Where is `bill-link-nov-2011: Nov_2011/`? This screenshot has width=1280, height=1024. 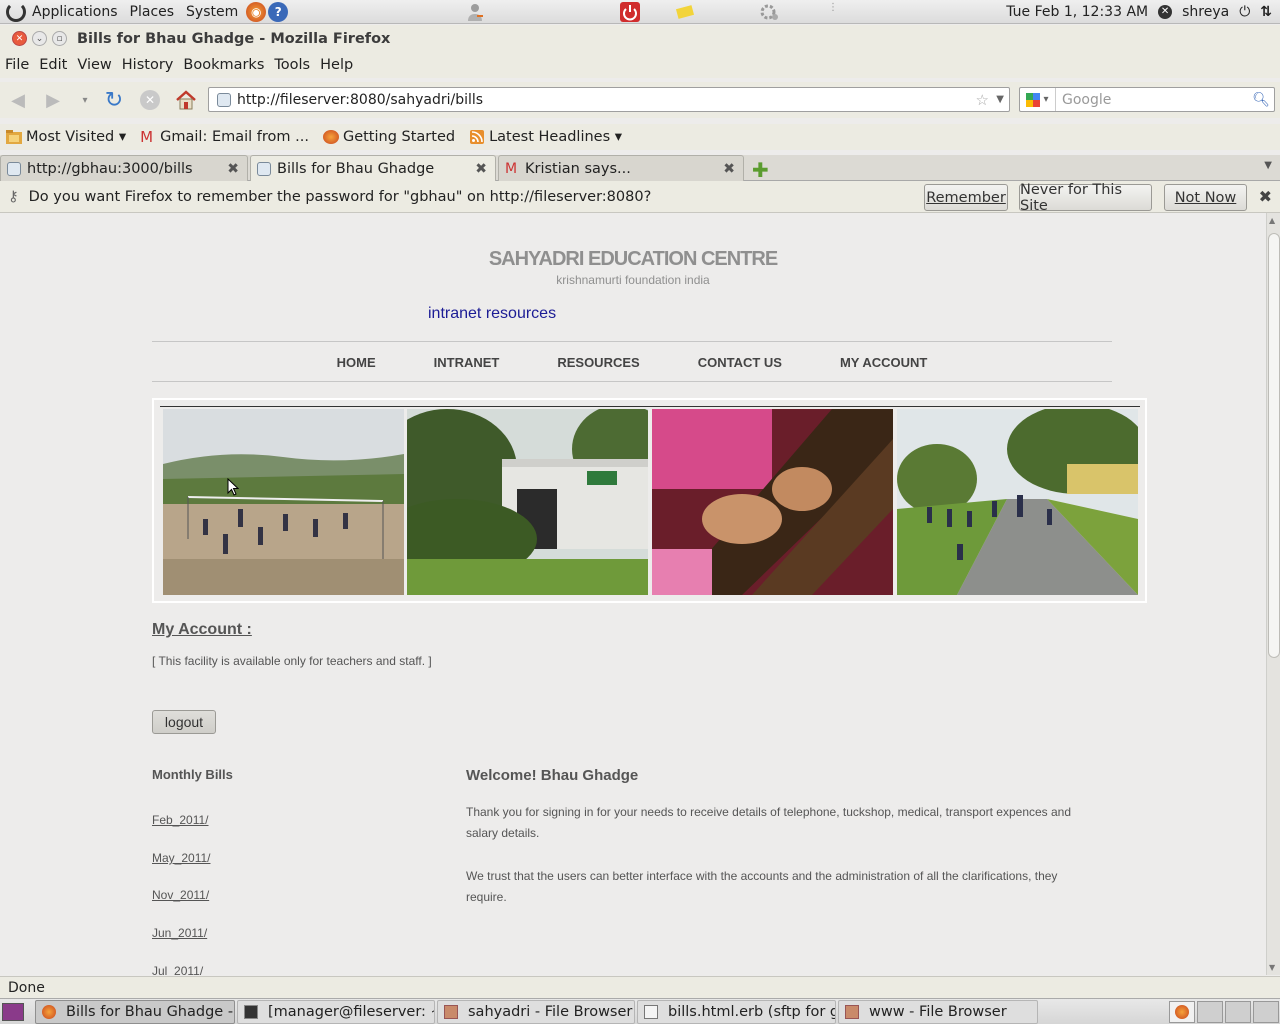
bill-link-nov-2011: Nov_2011/ is located at coordinates (180, 895).